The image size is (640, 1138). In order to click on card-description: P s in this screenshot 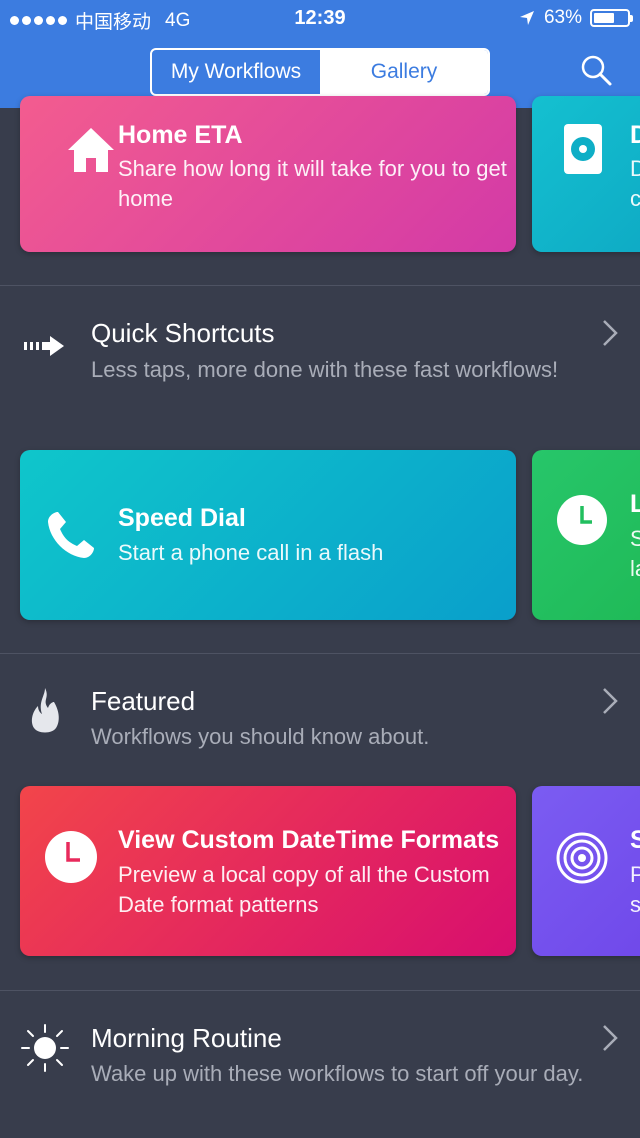, I will do `click(635, 889)`.